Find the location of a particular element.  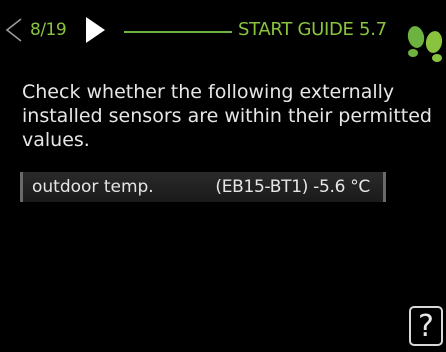

play-right-icon is located at coordinates (95, 30).